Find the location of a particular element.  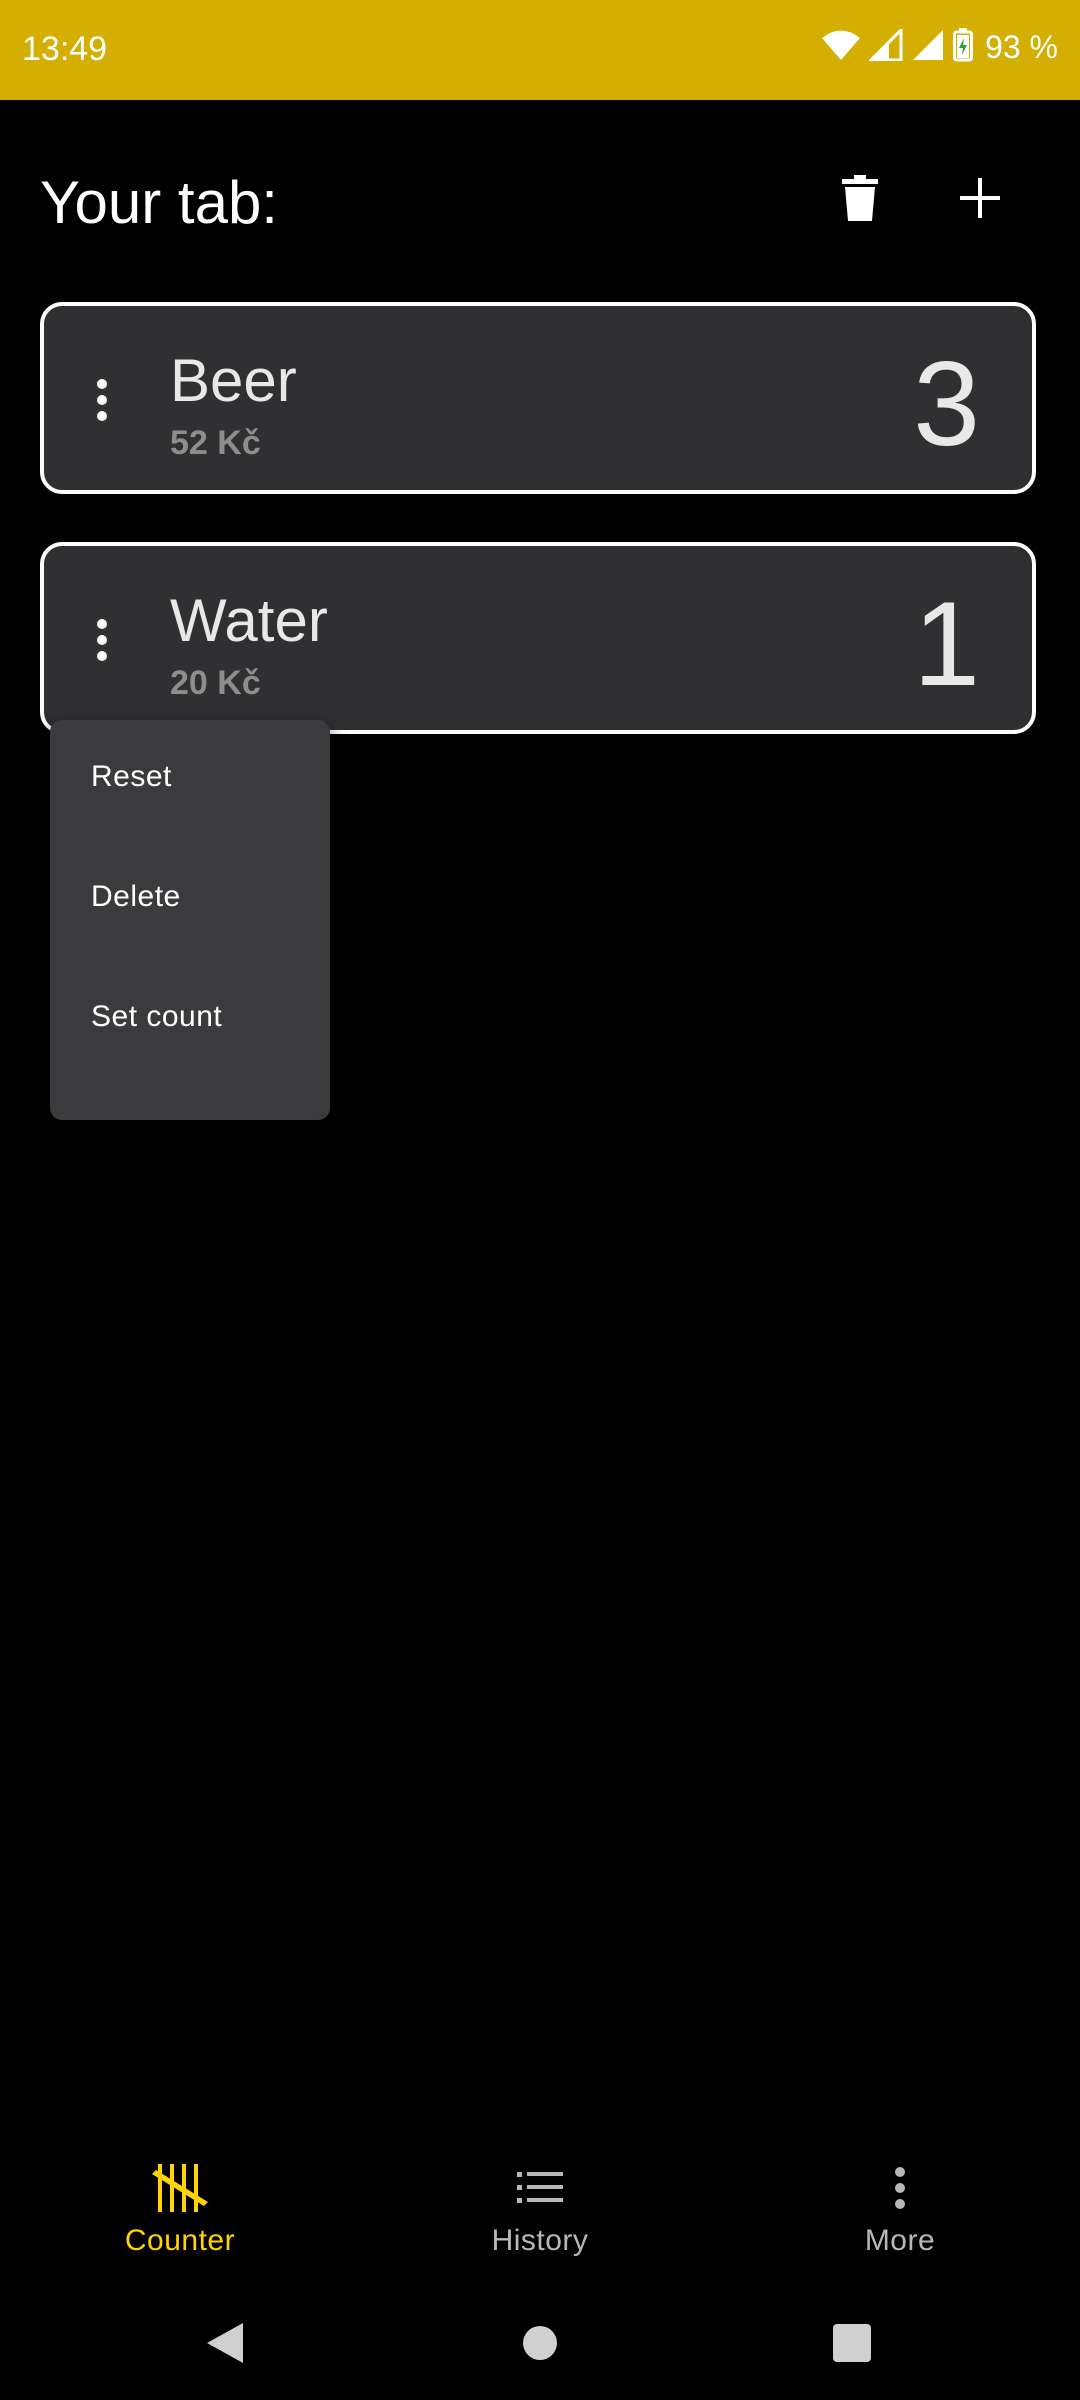

menu-item-label: Reset is located at coordinates (131, 776).